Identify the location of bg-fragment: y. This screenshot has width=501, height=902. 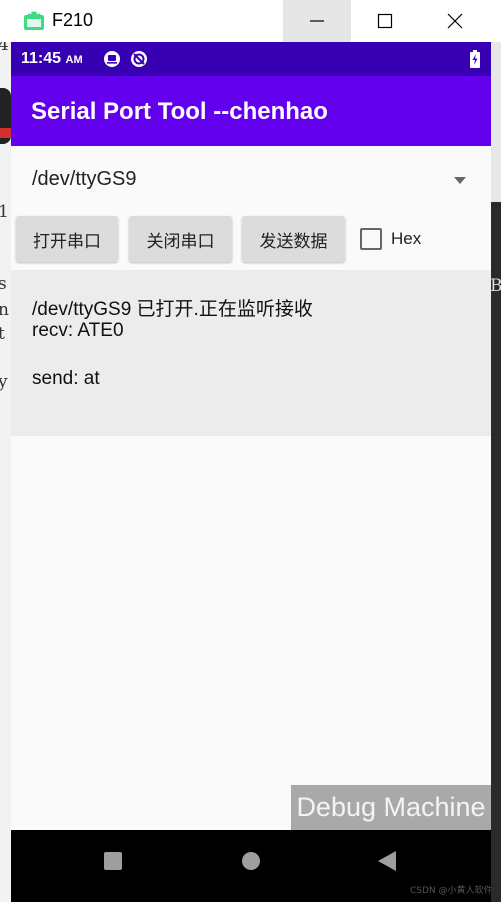
(4, 382).